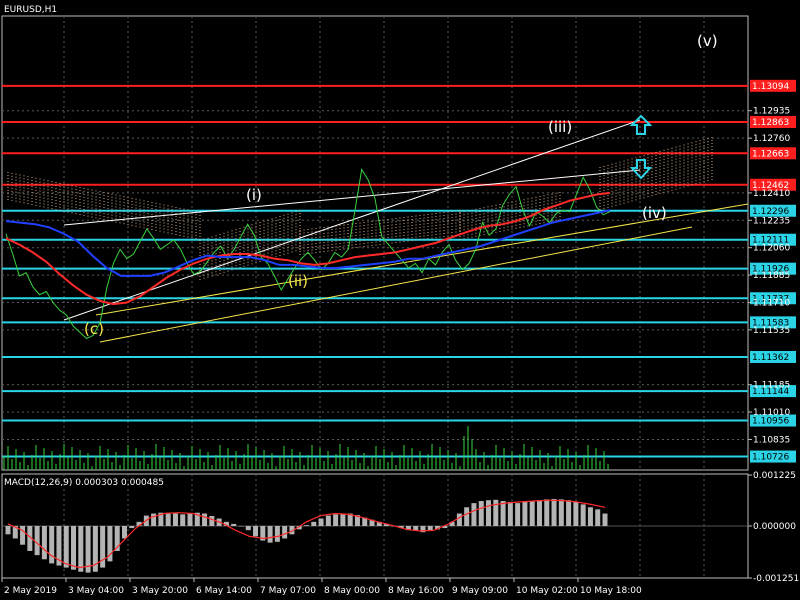  I want to click on time-tick-label: 10 May 02:00, so click(547, 591).